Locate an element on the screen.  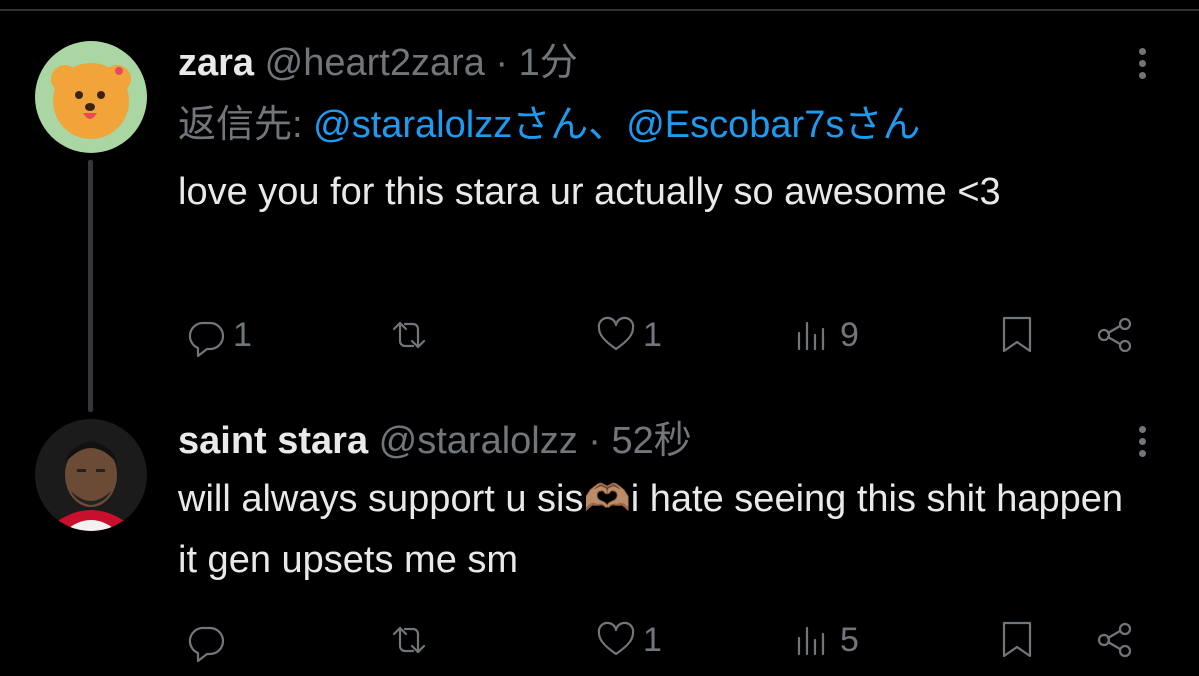
tweet-header: saint stara @staralolzz · 52秒 is located at coordinates (435, 441).